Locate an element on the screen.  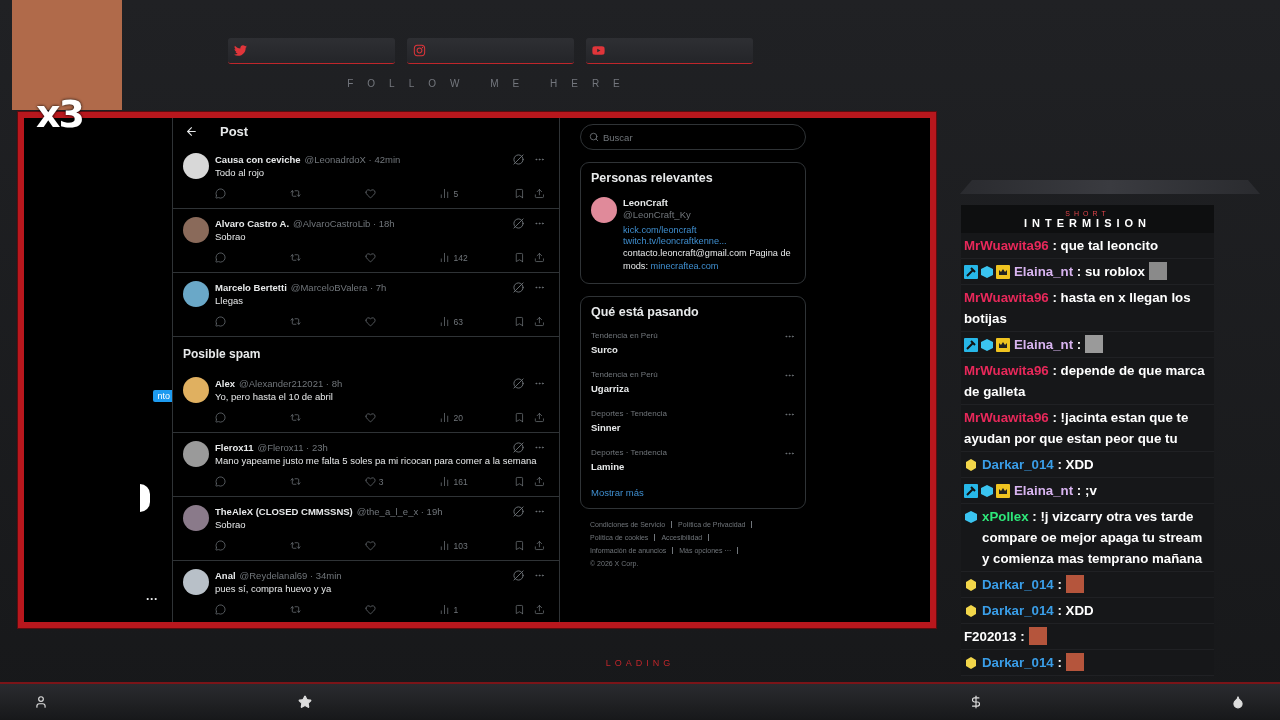
author-name: Alex is located at coordinates (225, 383).